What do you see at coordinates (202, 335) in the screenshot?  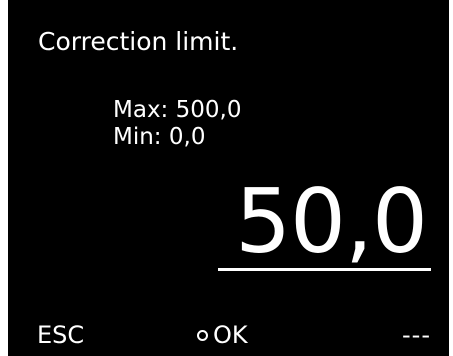 I see `ring-icon` at bounding box center [202, 335].